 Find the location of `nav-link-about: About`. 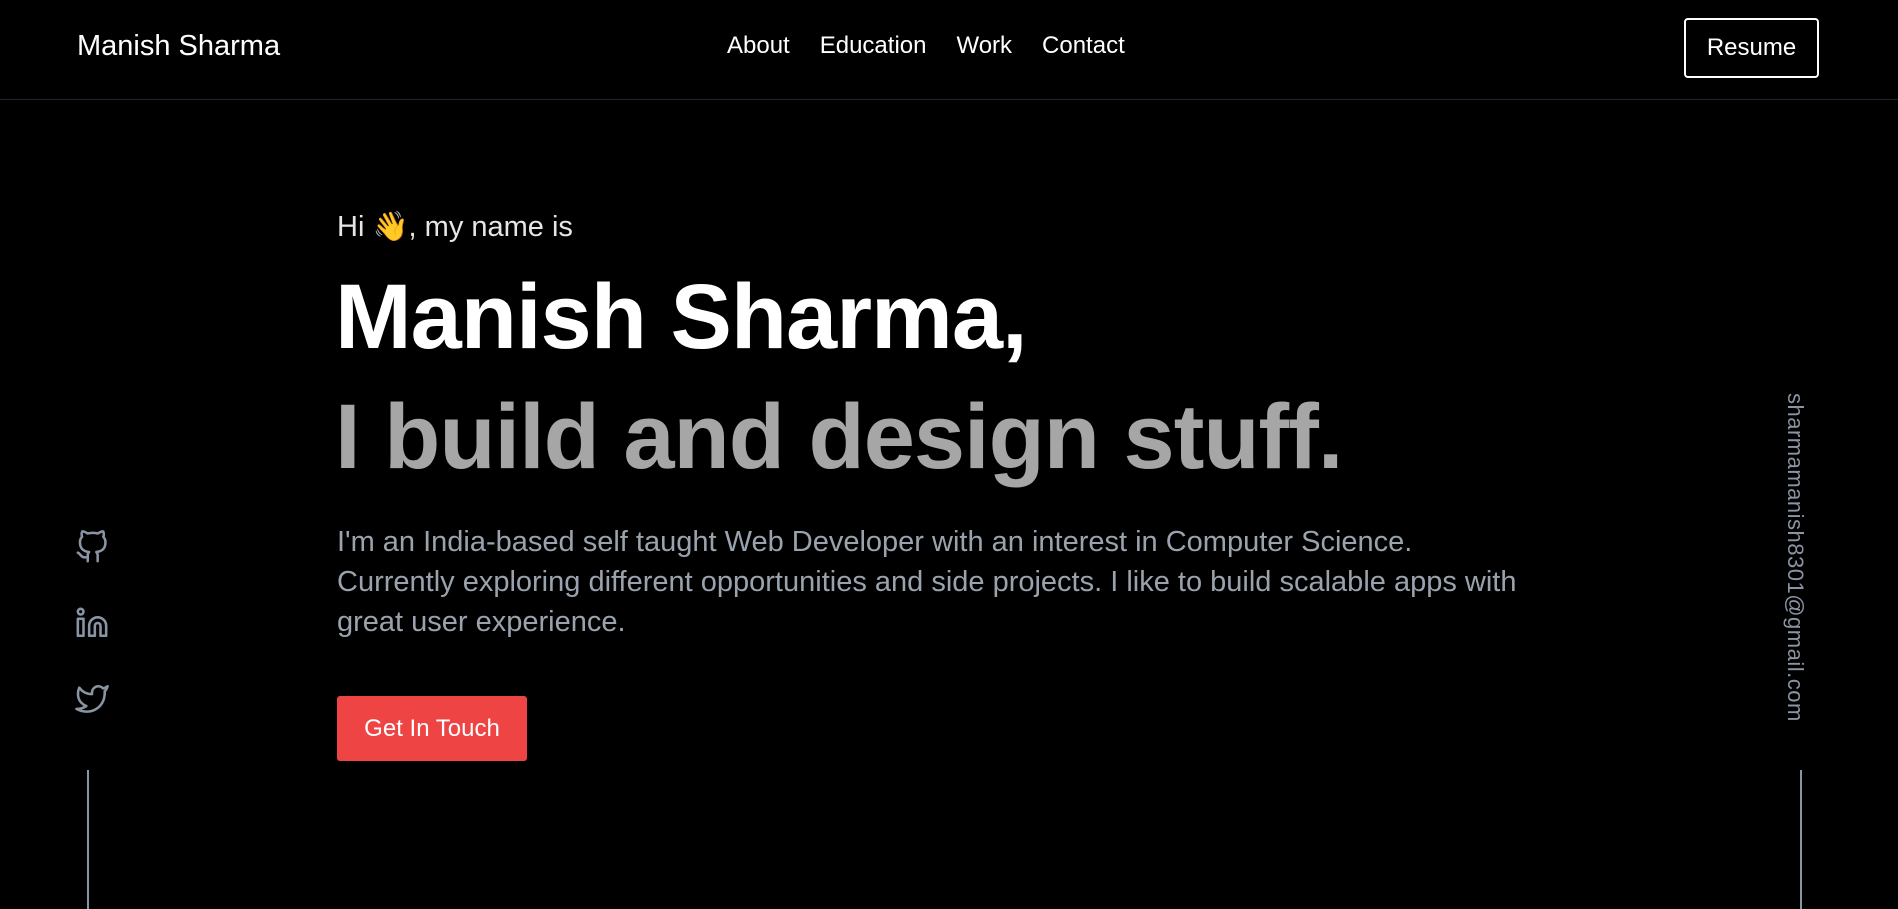

nav-link-about: About is located at coordinates (758, 46).